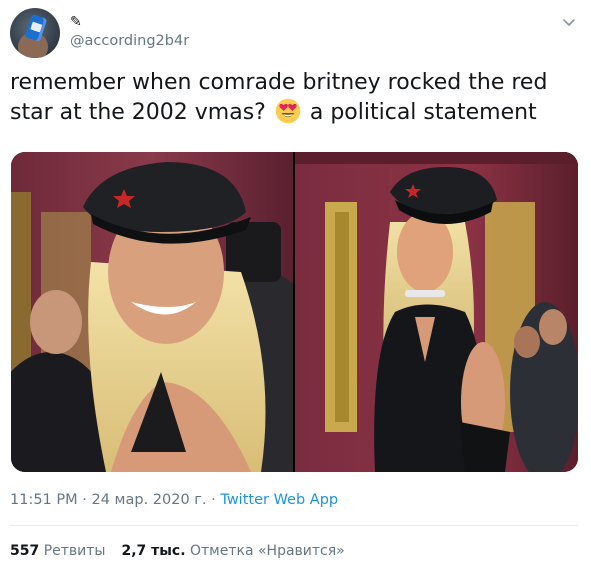  Describe the element at coordinates (153, 551) in the screenshot. I see `likes-count: 2,7 тыс.` at that location.